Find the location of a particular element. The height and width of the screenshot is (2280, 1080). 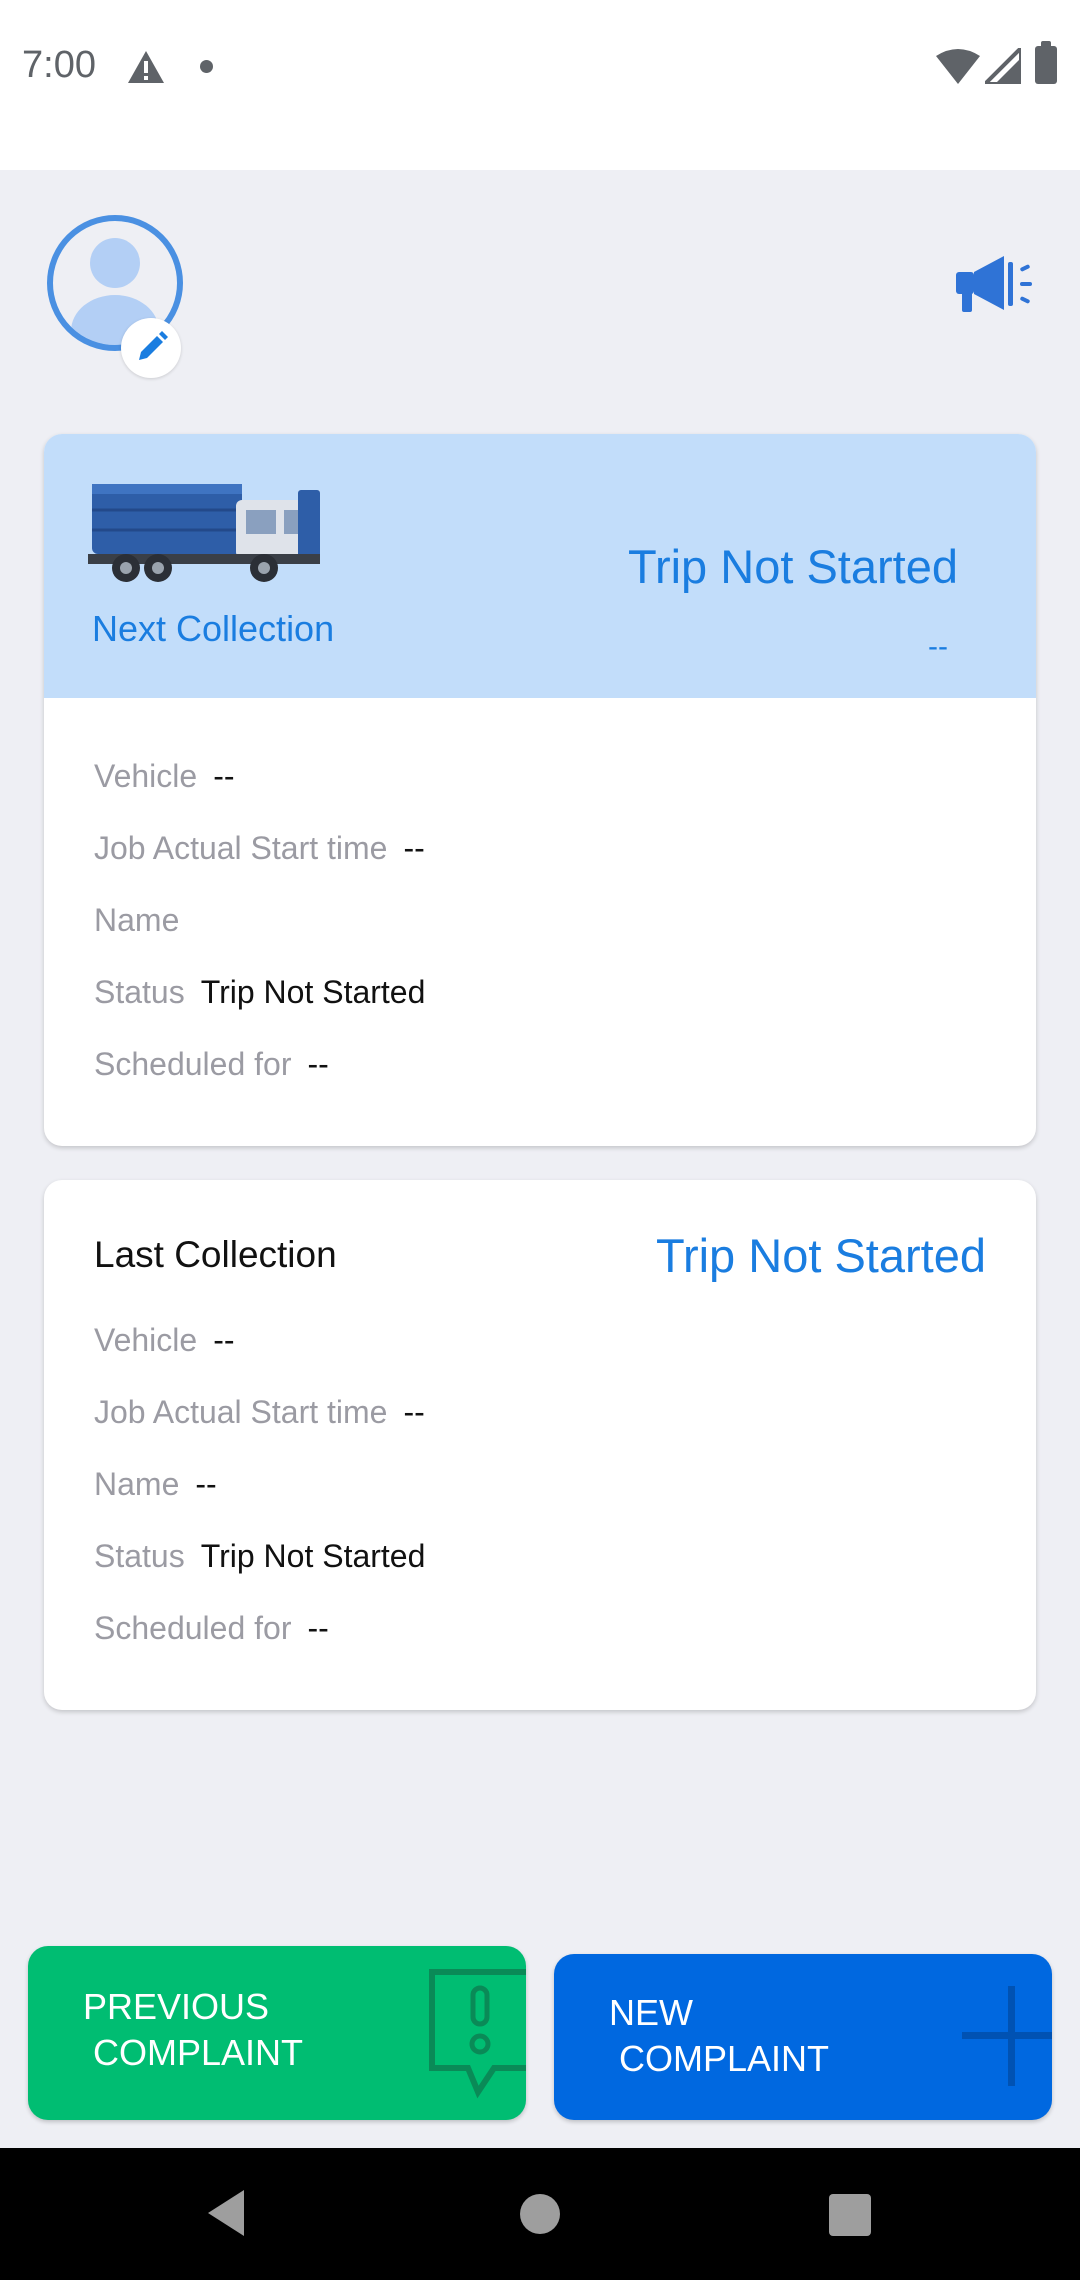

home-icon is located at coordinates (540, 2214).